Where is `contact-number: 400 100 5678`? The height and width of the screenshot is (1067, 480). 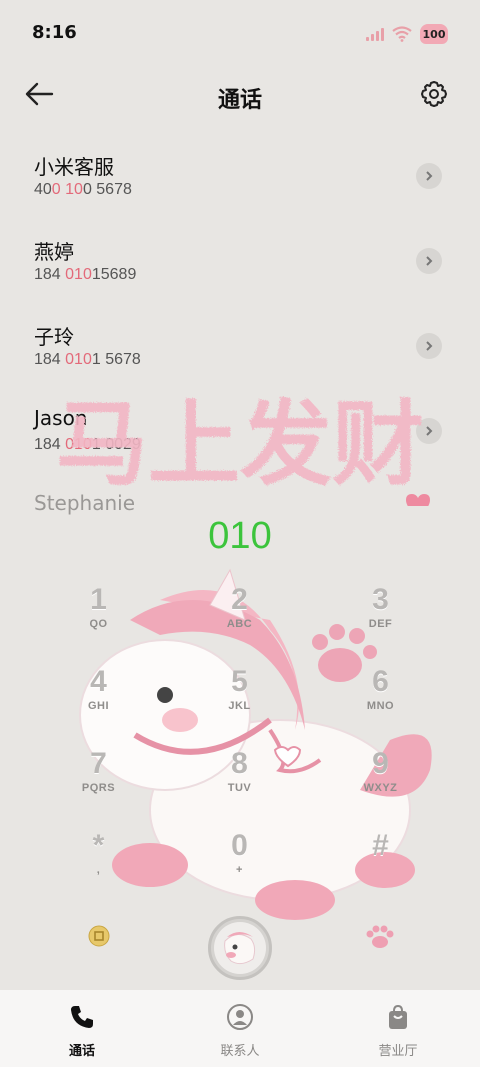 contact-number: 400 100 5678 is located at coordinates (83, 189).